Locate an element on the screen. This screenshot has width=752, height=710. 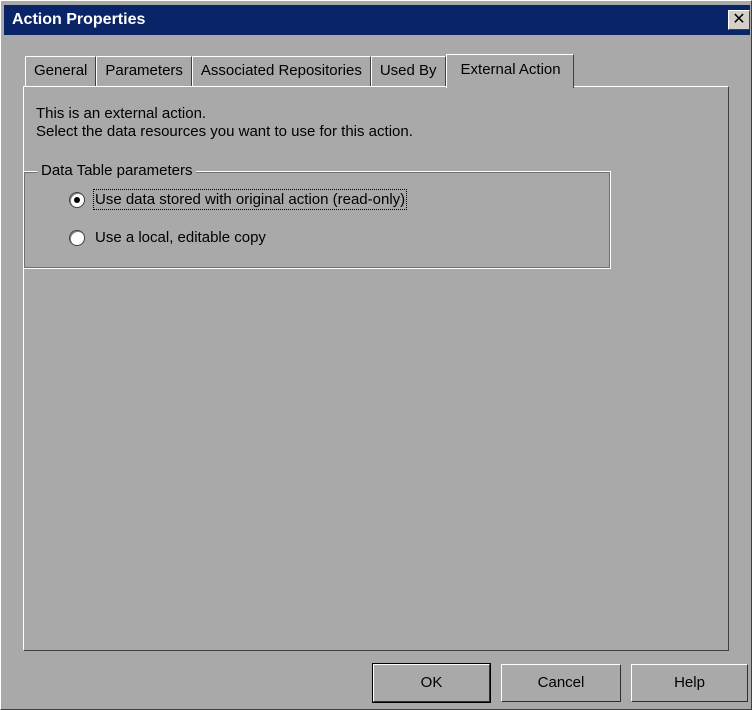
window-title: Action Properties is located at coordinates (79, 19).